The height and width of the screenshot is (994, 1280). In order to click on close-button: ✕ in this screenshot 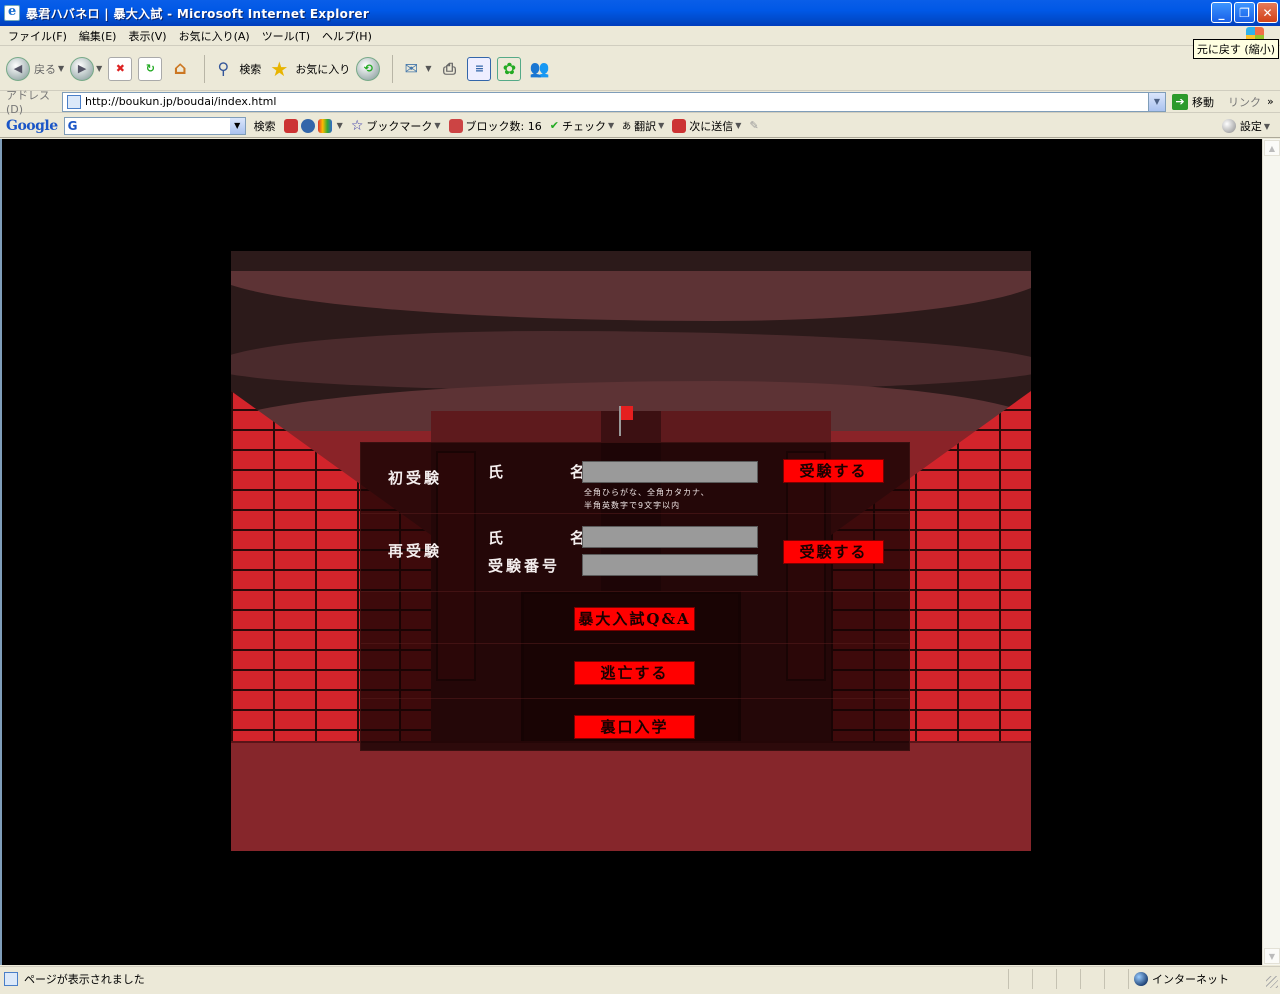, I will do `click(1267, 12)`.